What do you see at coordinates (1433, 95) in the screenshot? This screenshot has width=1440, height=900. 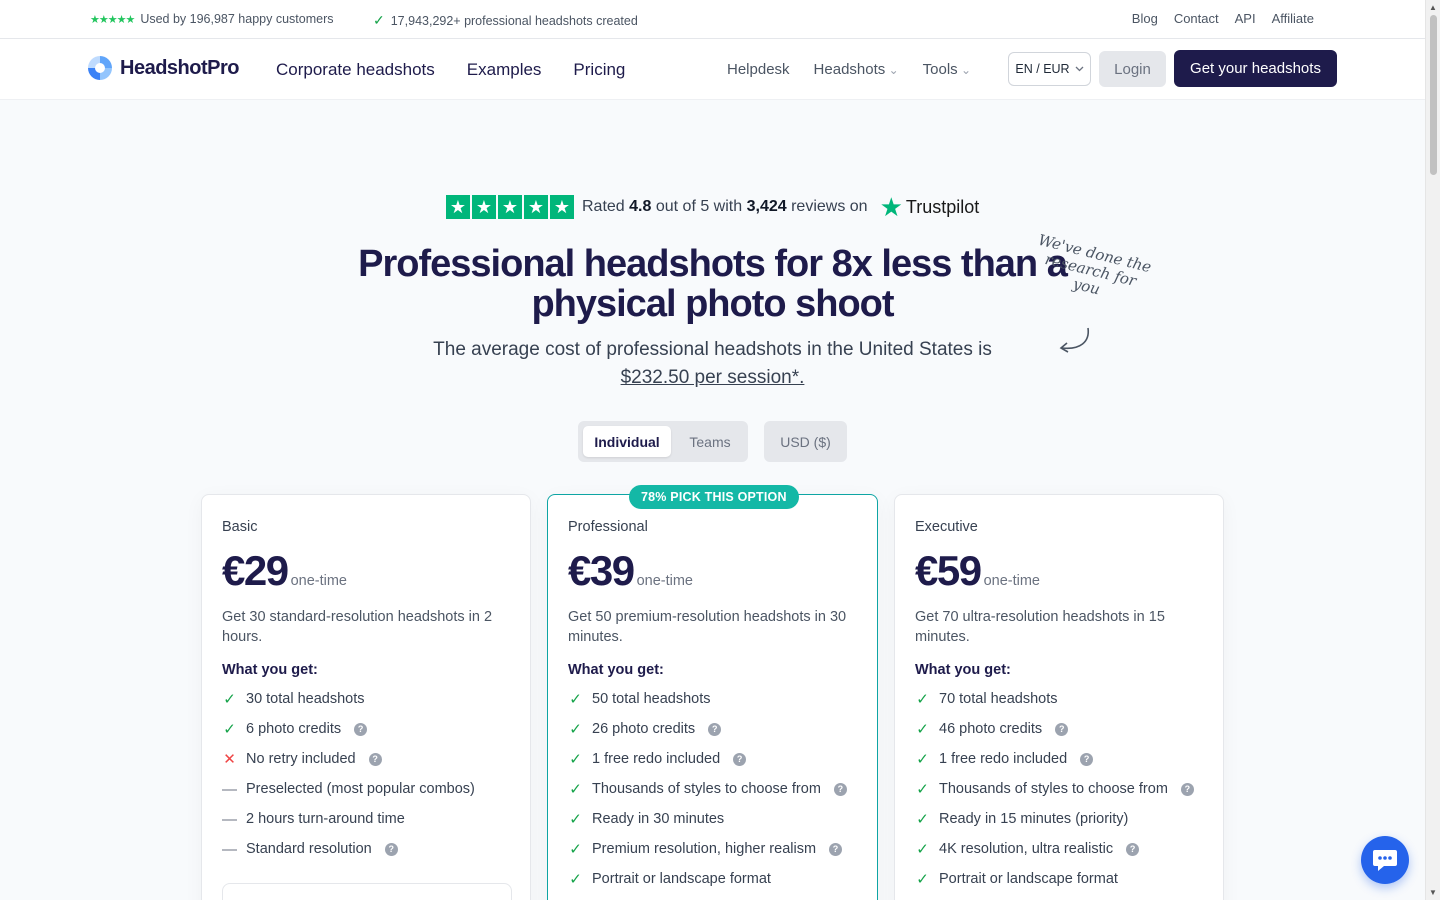 I see `scroll-thumb` at bounding box center [1433, 95].